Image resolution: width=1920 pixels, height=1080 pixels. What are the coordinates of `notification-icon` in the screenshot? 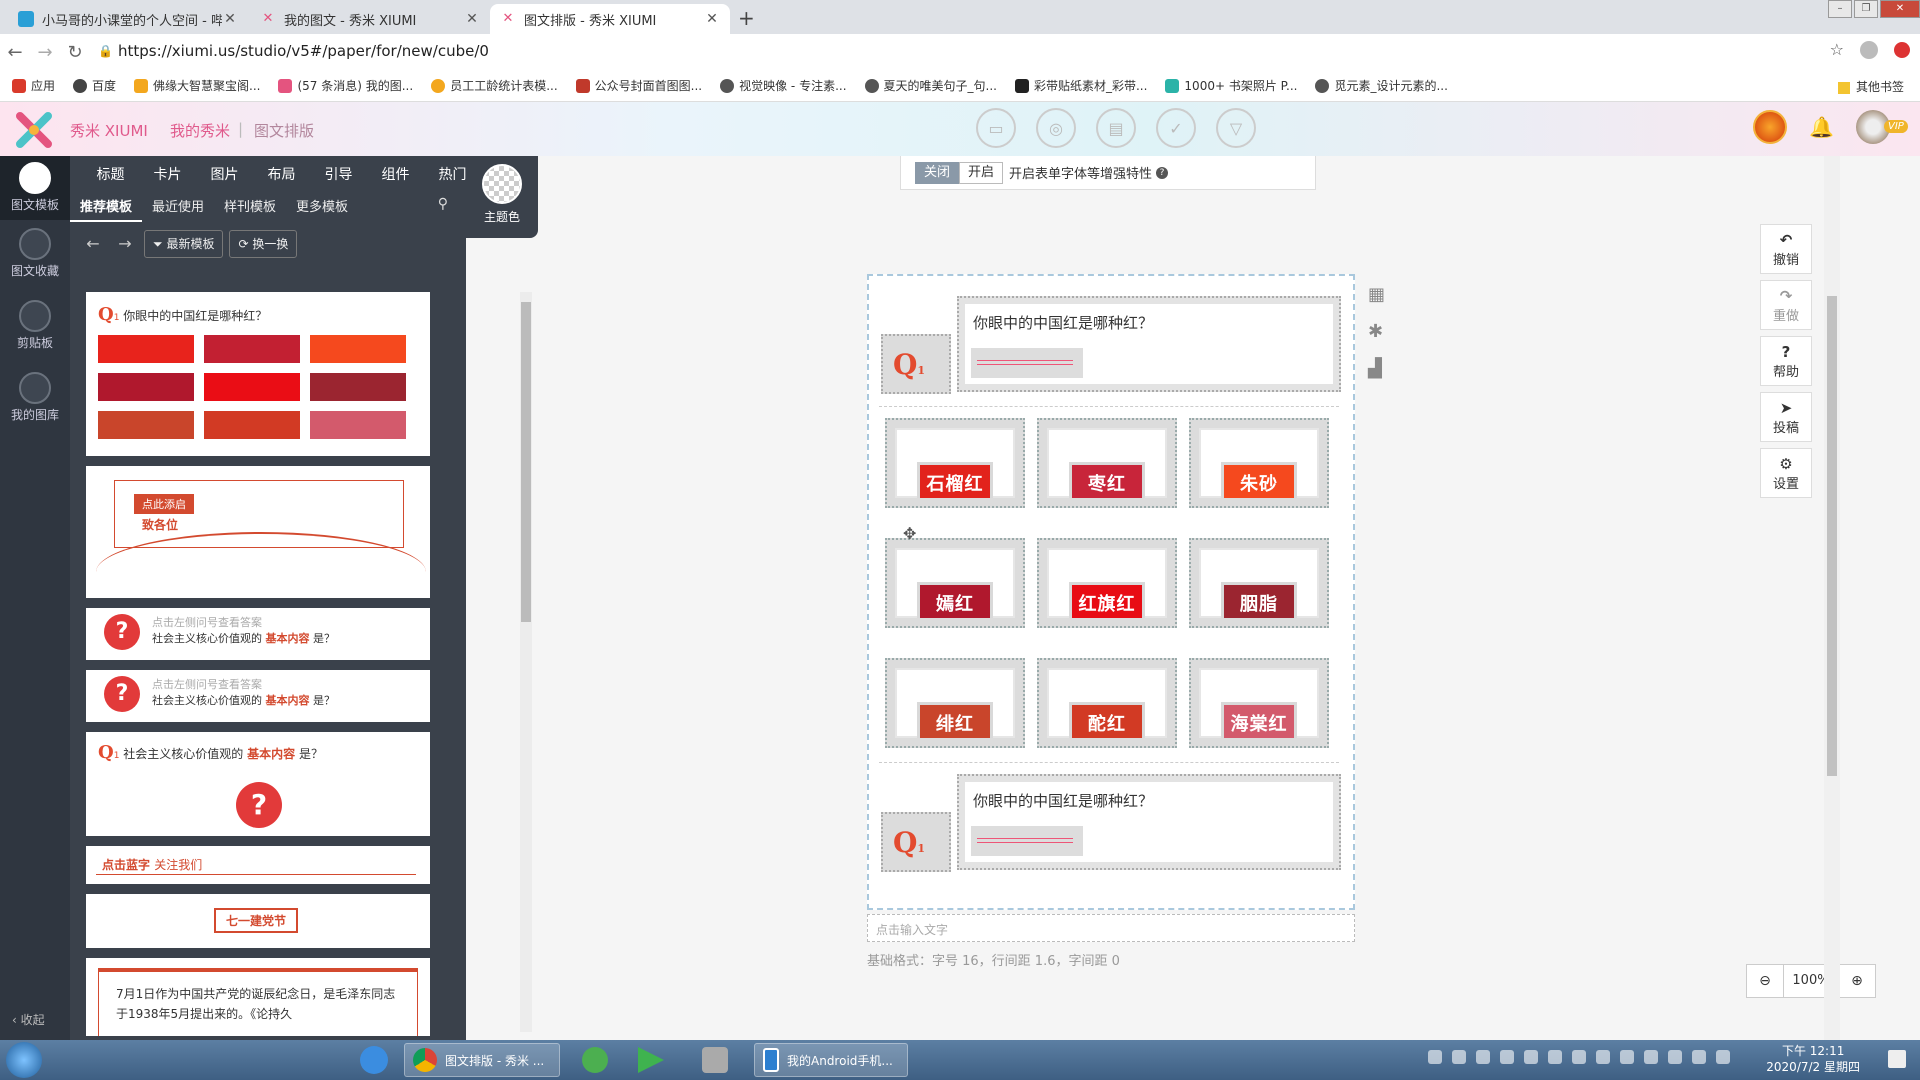 It's located at (1897, 1059).